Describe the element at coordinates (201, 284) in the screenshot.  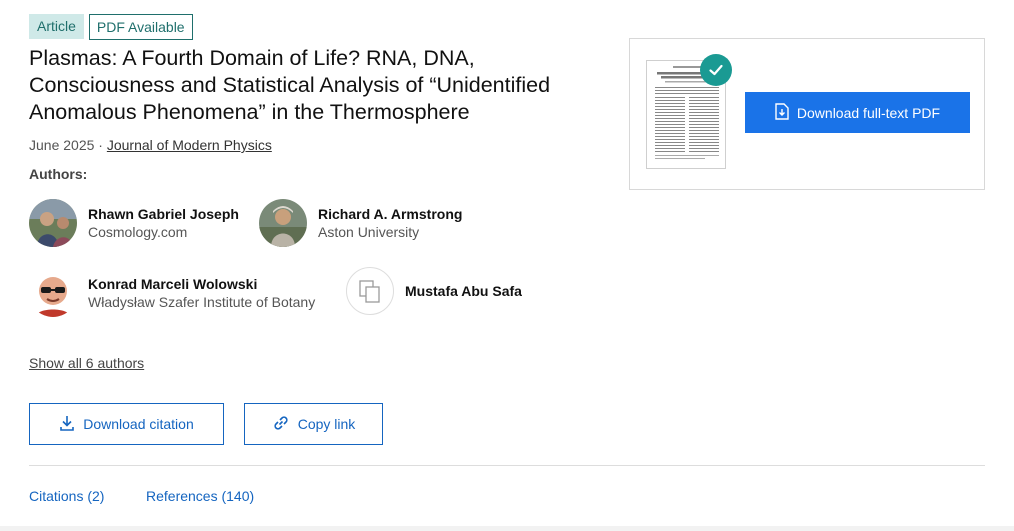
I see `author-name: Konrad Marceli Wolowski` at that location.